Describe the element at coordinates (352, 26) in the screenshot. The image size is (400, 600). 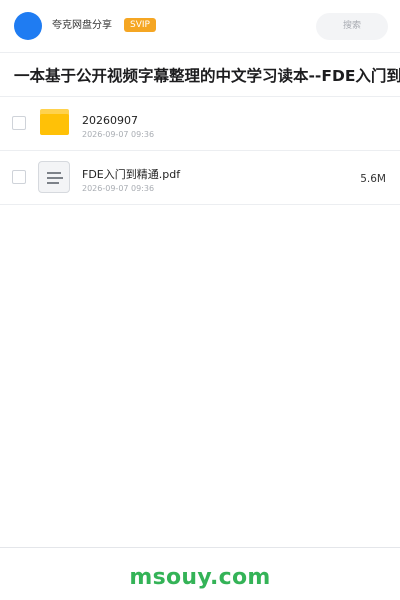
I see `search-button: 搜索` at that location.